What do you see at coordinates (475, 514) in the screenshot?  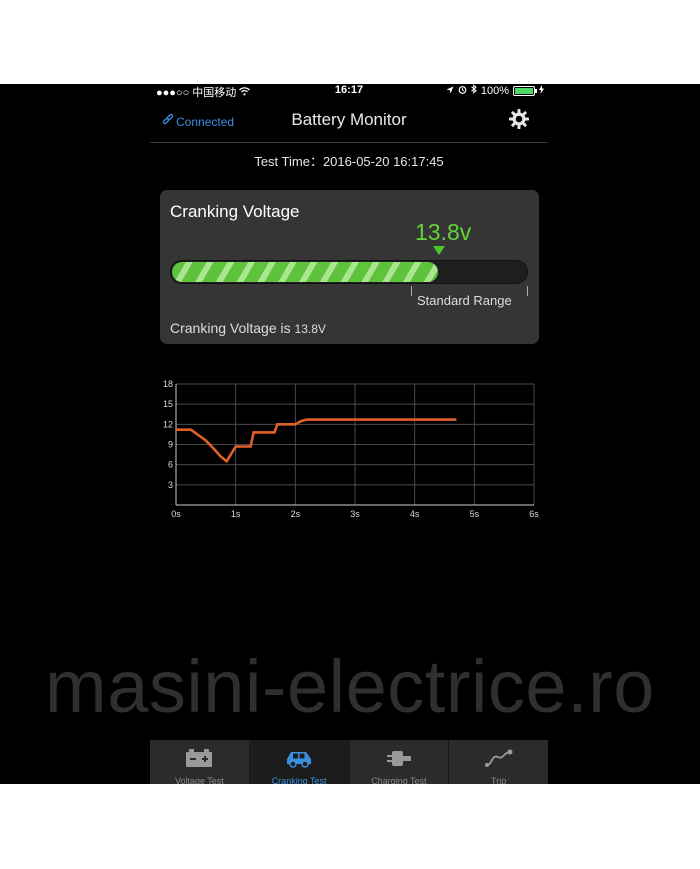 I see `x-tick-label: 5s` at bounding box center [475, 514].